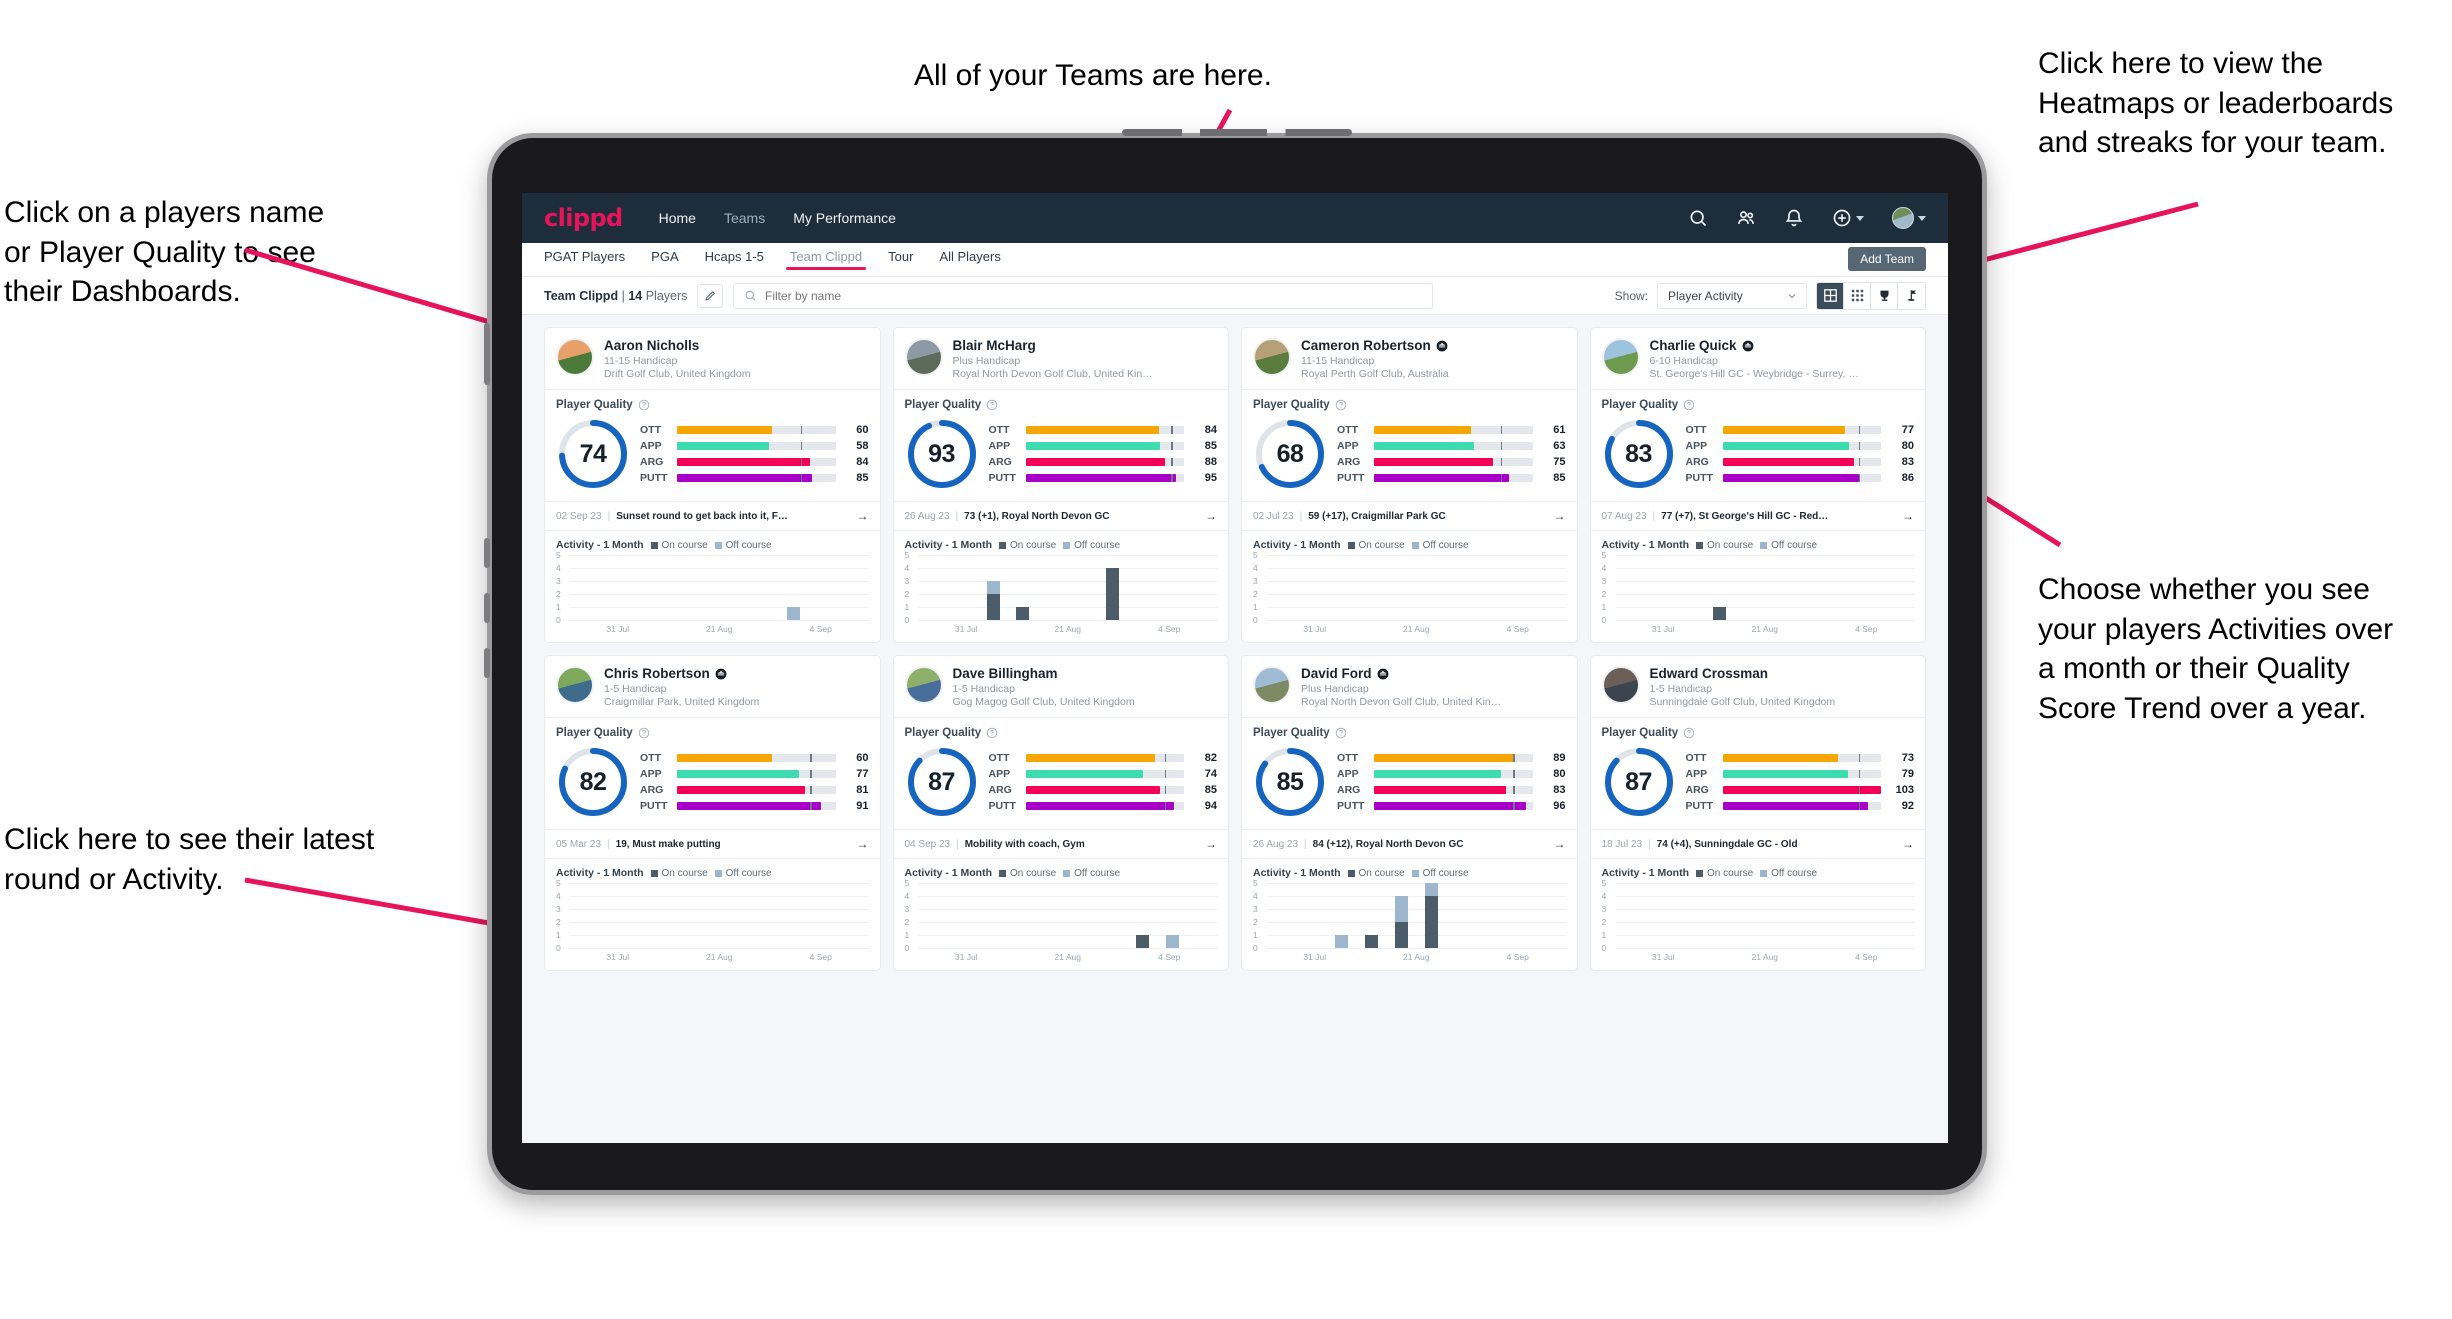 The height and width of the screenshot is (1319, 2452). Describe the element at coordinates (1409, 786) in the screenshot. I see `player-quality-body: 85 OTT 89 APP 80 ARG 83 PUTT 96` at that location.